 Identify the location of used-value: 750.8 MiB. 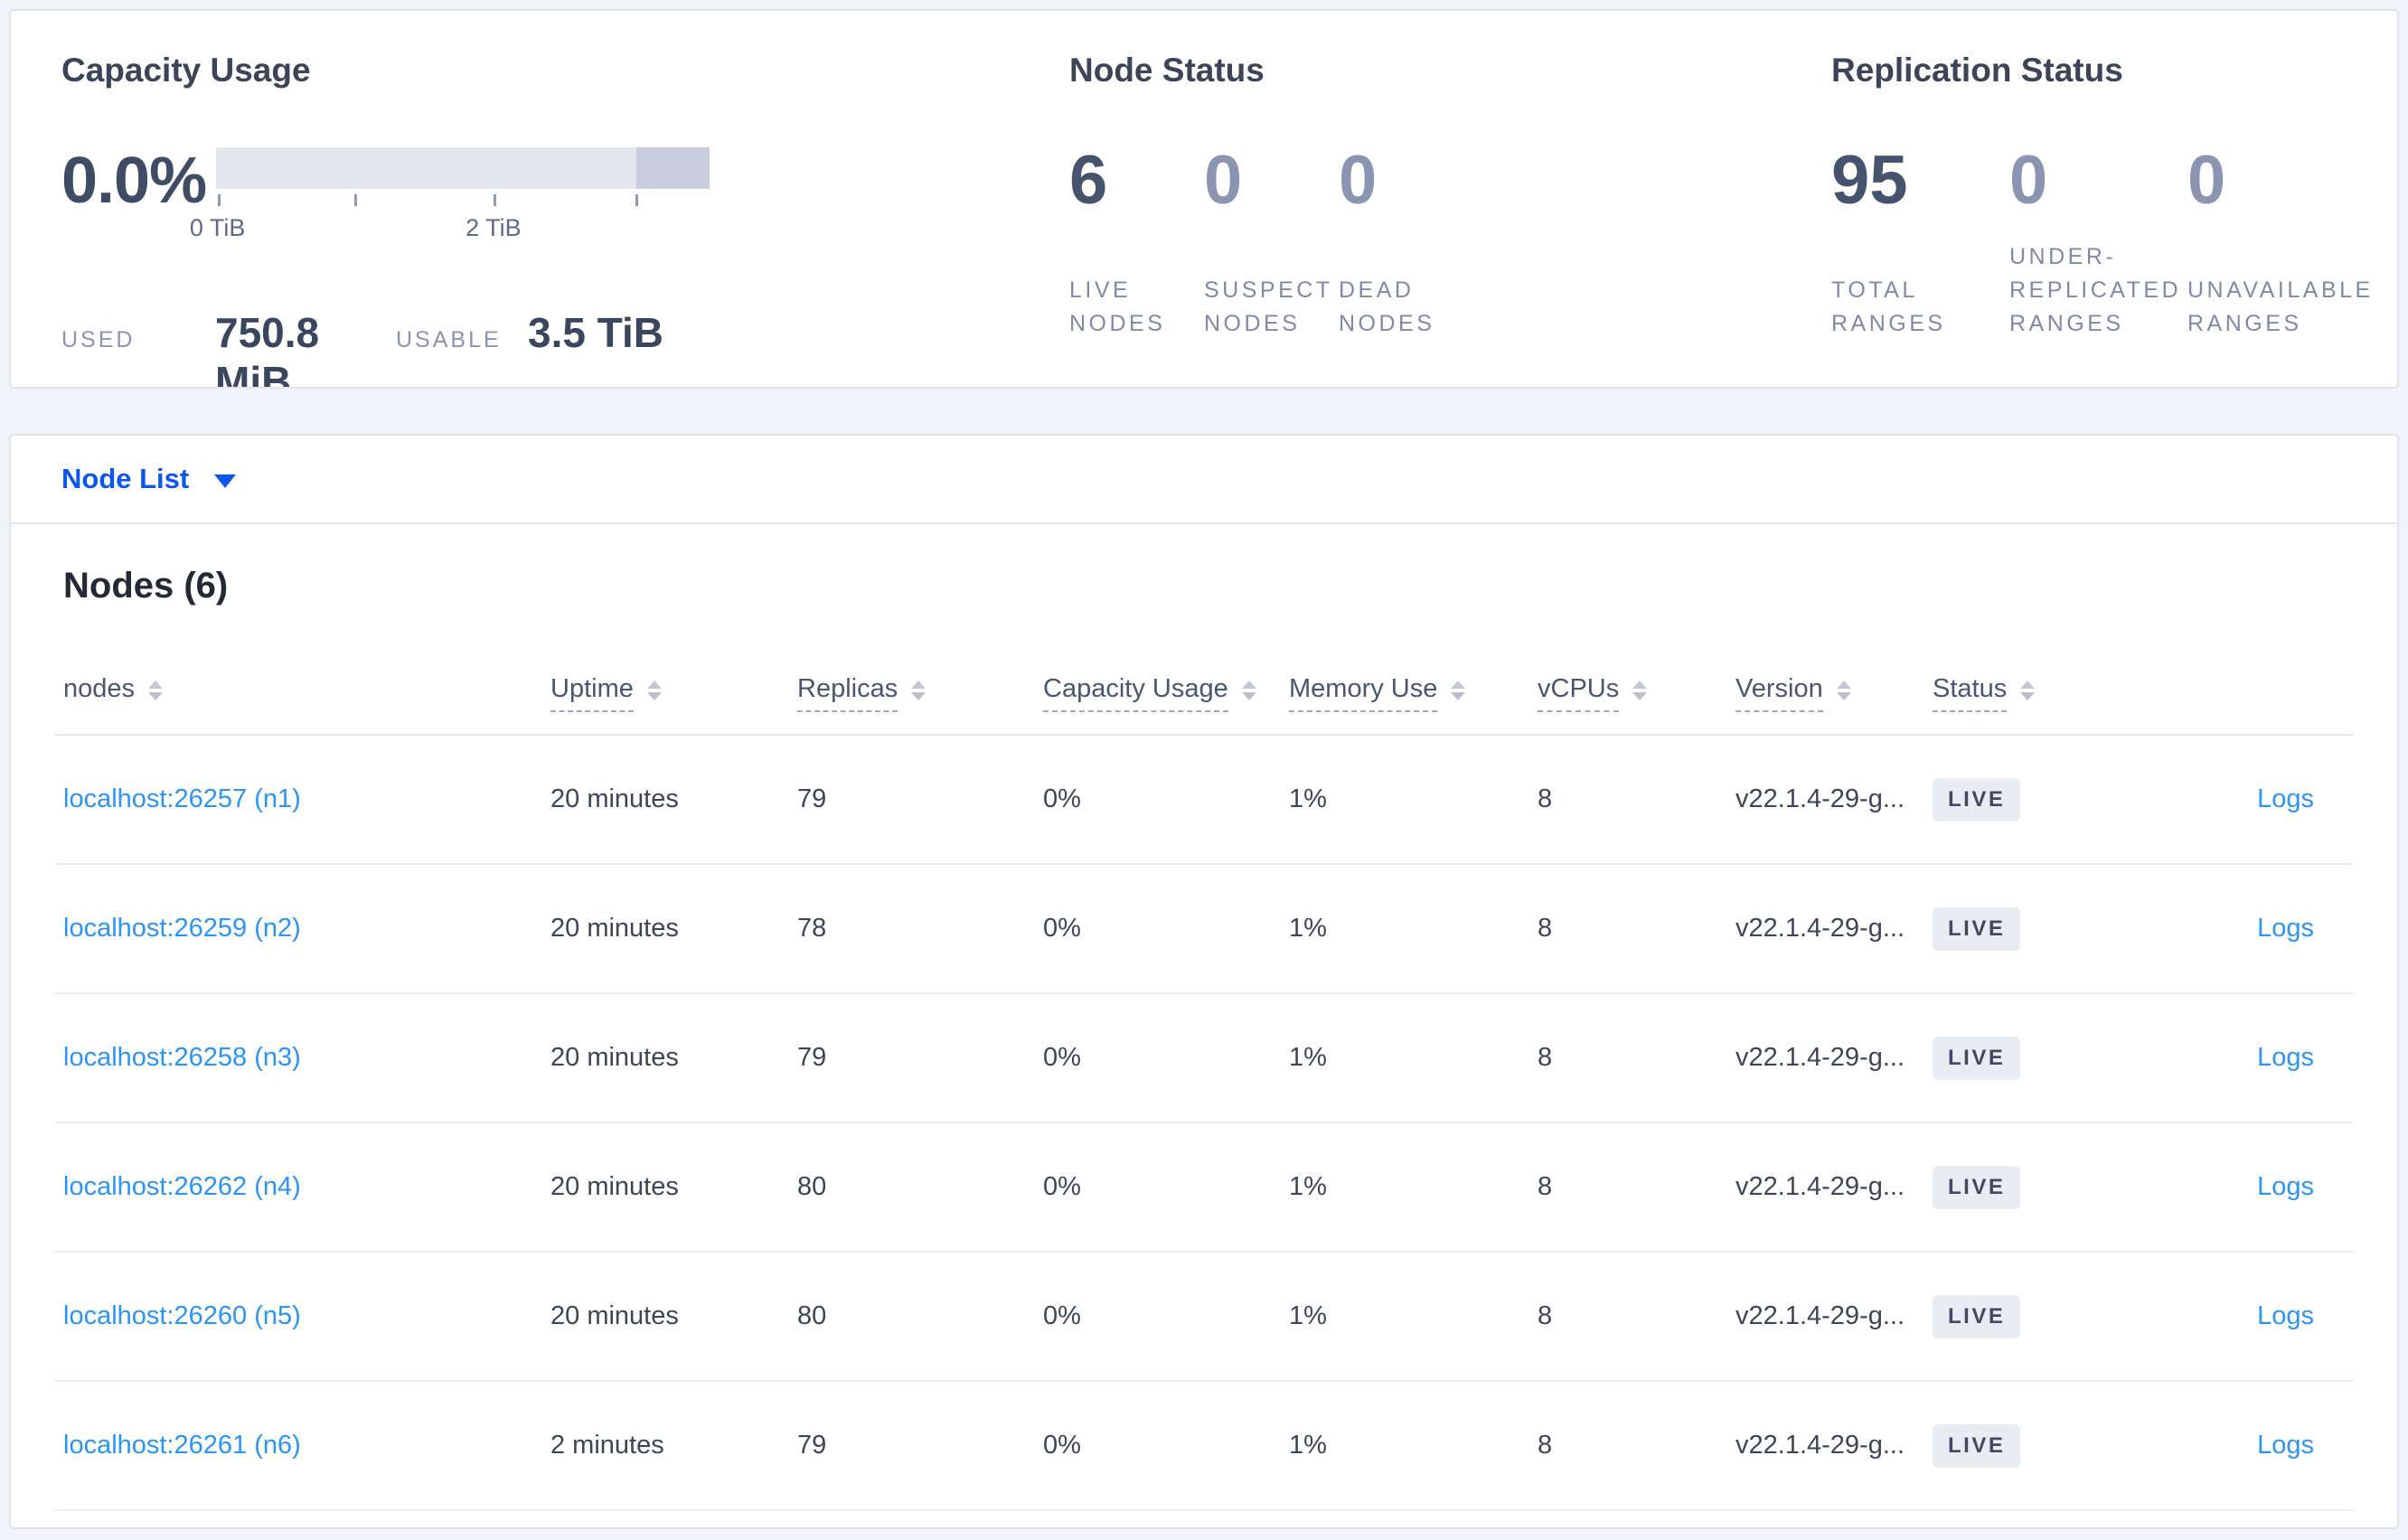
(267, 349).